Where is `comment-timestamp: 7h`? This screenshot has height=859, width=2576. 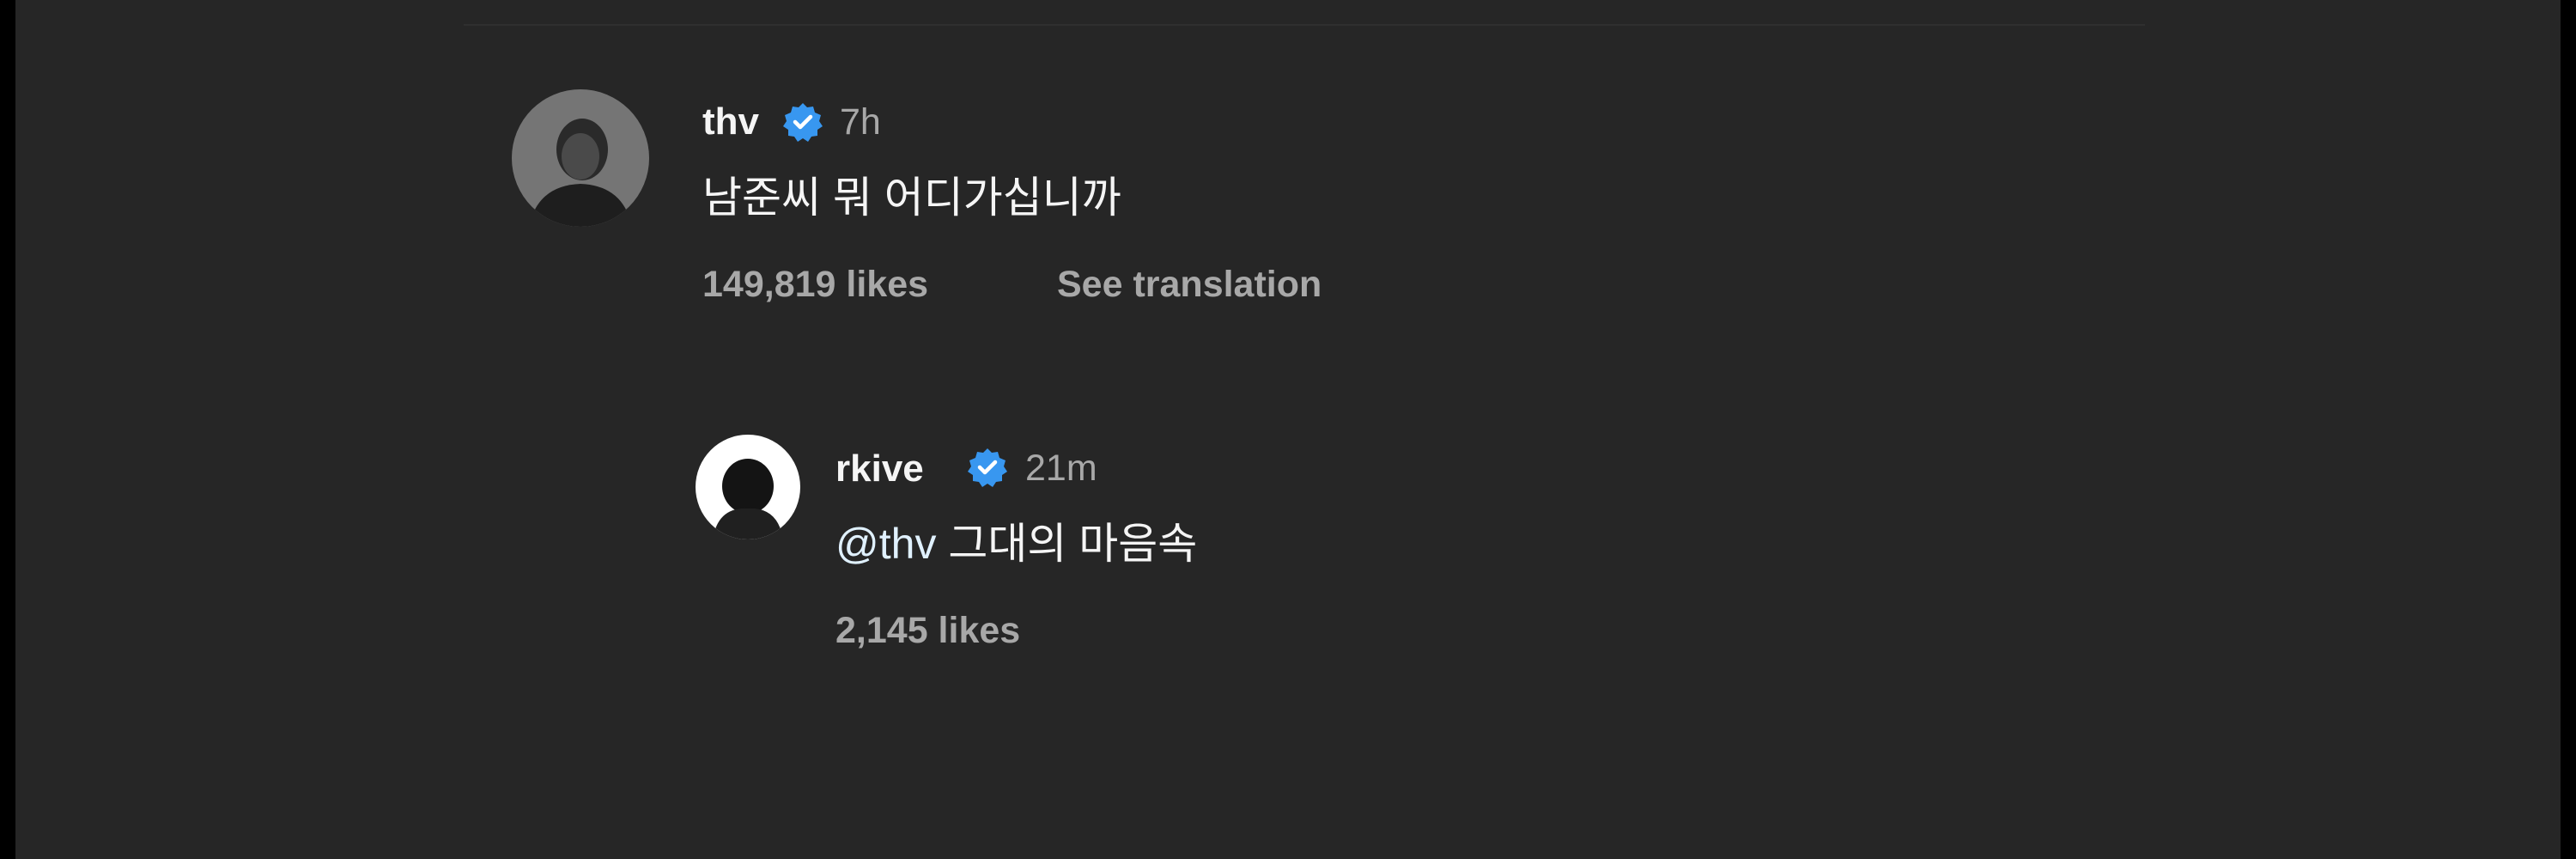
comment-timestamp: 7h is located at coordinates (861, 122).